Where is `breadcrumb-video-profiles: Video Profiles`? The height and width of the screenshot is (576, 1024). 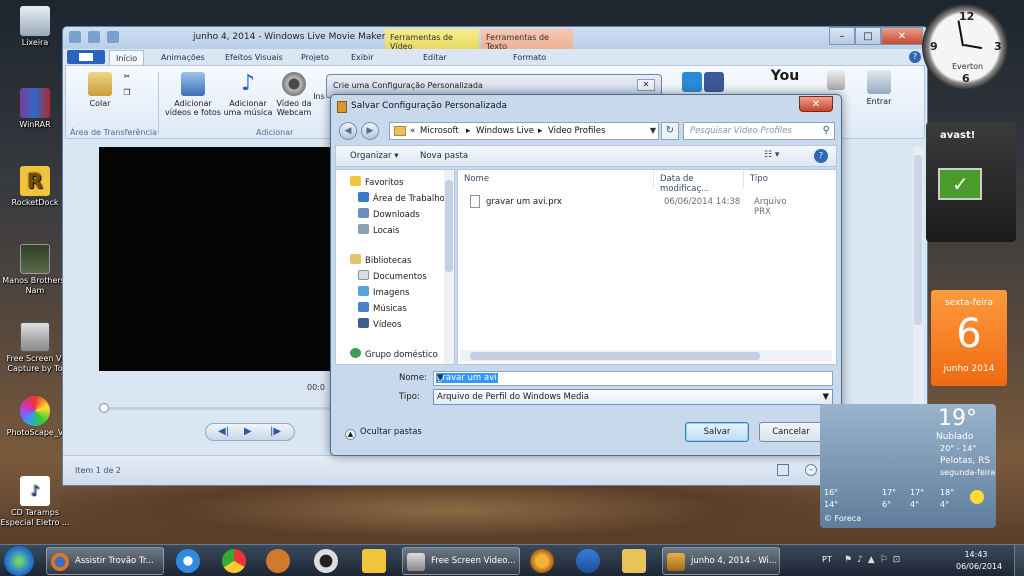 breadcrumb-video-profiles: Video Profiles is located at coordinates (576, 131).